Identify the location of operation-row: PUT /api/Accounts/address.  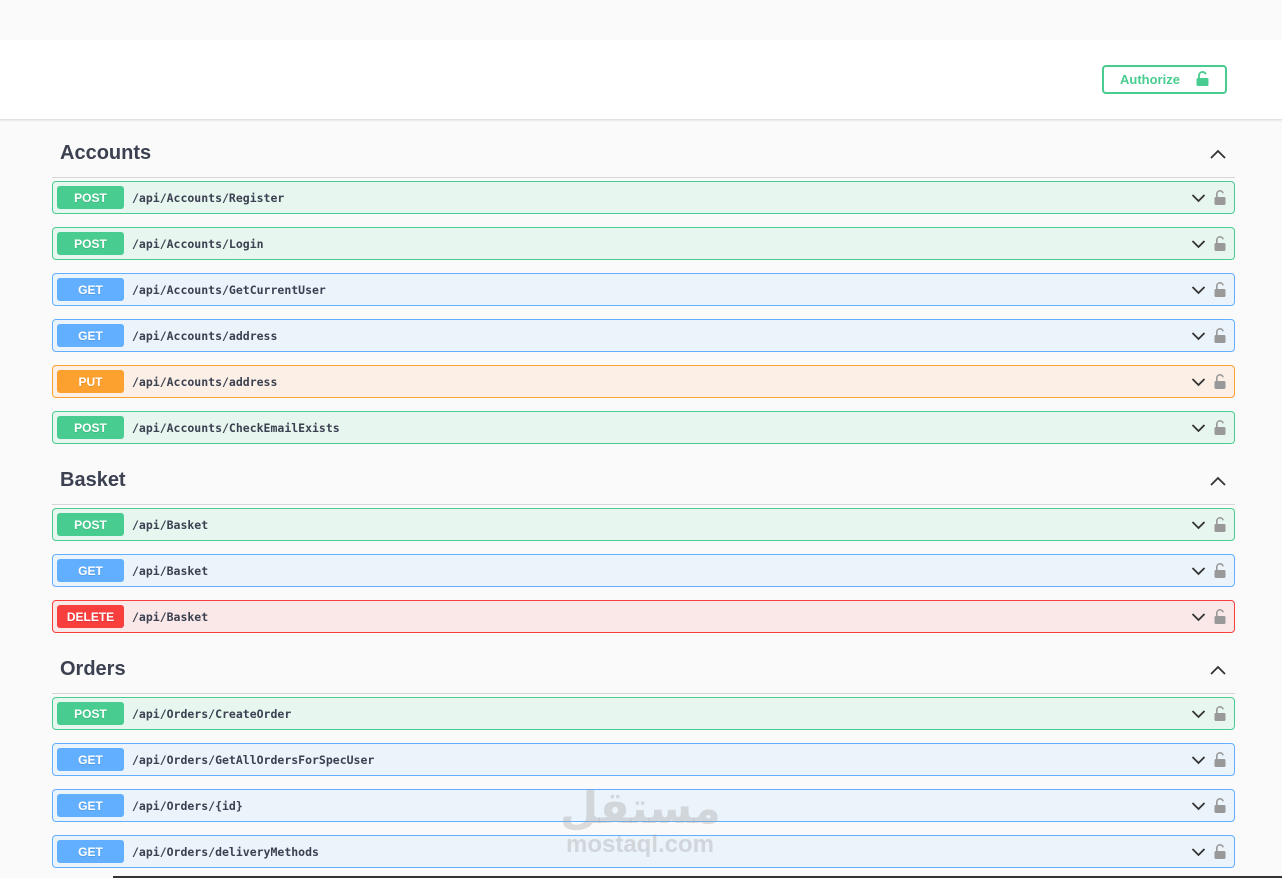
(643, 381).